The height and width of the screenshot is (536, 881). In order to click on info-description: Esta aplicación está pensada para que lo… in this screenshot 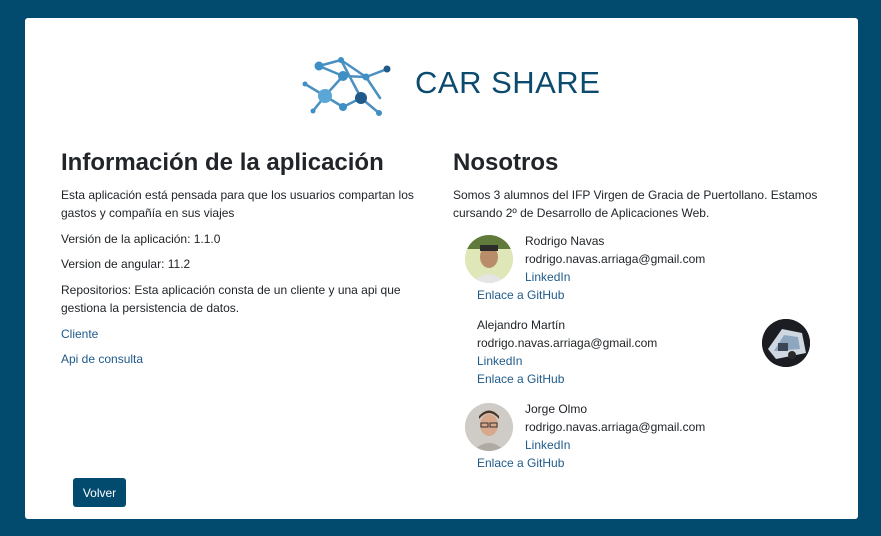, I will do `click(237, 204)`.